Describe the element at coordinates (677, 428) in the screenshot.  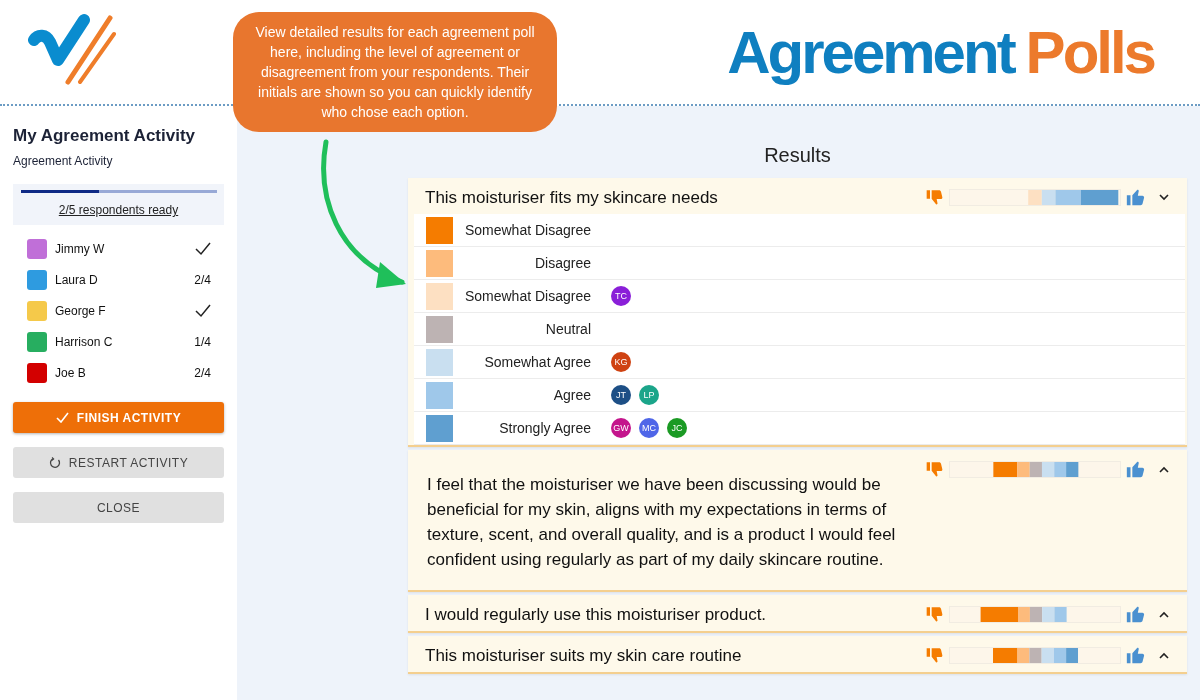
I see `initials-avatar: JC` at that location.